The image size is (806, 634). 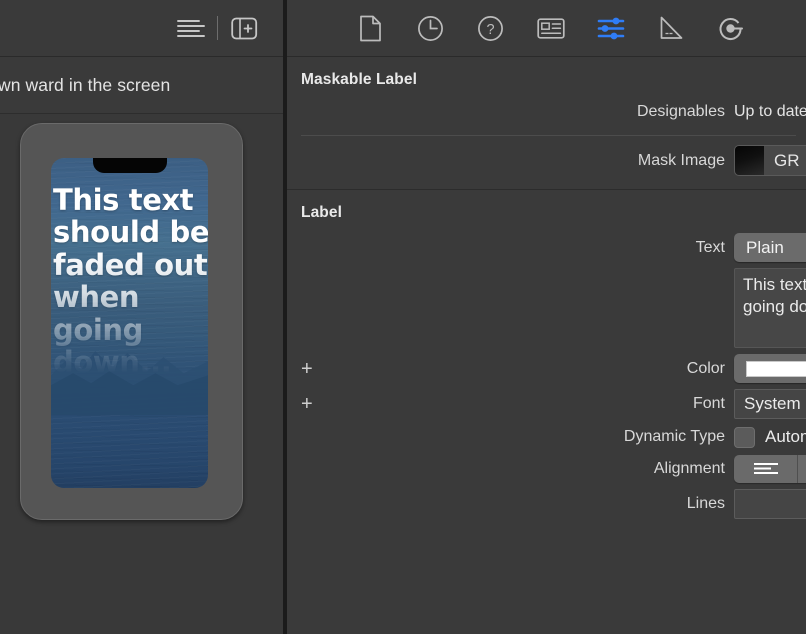 What do you see at coordinates (731, 28) in the screenshot?
I see `connections-inspector-tab` at bounding box center [731, 28].